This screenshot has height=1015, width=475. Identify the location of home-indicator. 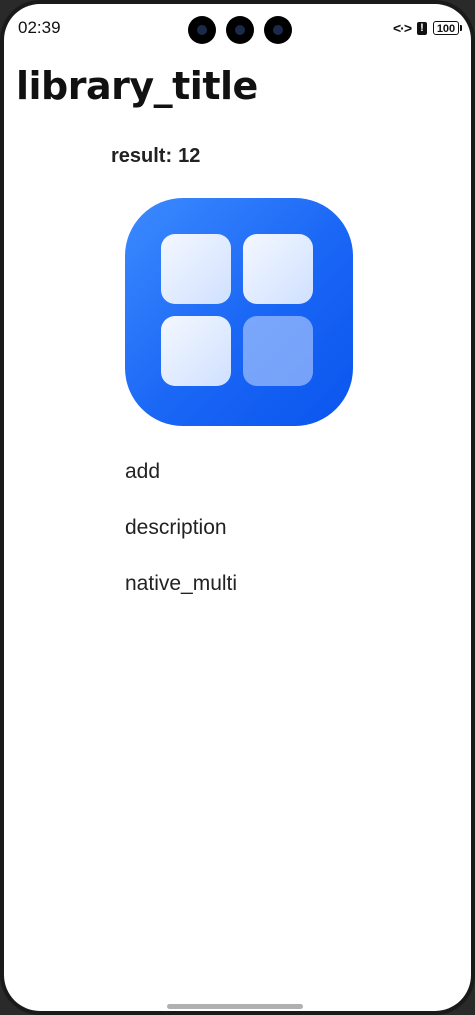
(235, 1006).